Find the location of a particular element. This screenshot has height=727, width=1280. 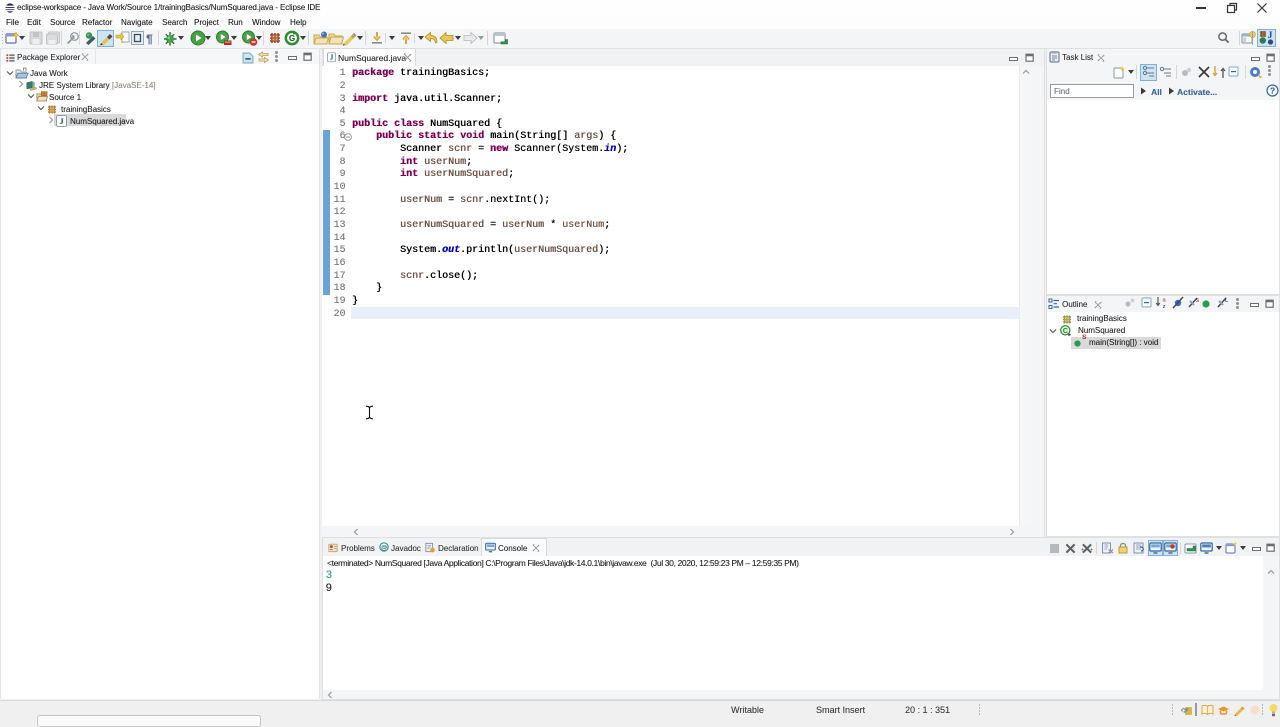

svg-text: s is located at coordinates (1197, 301).